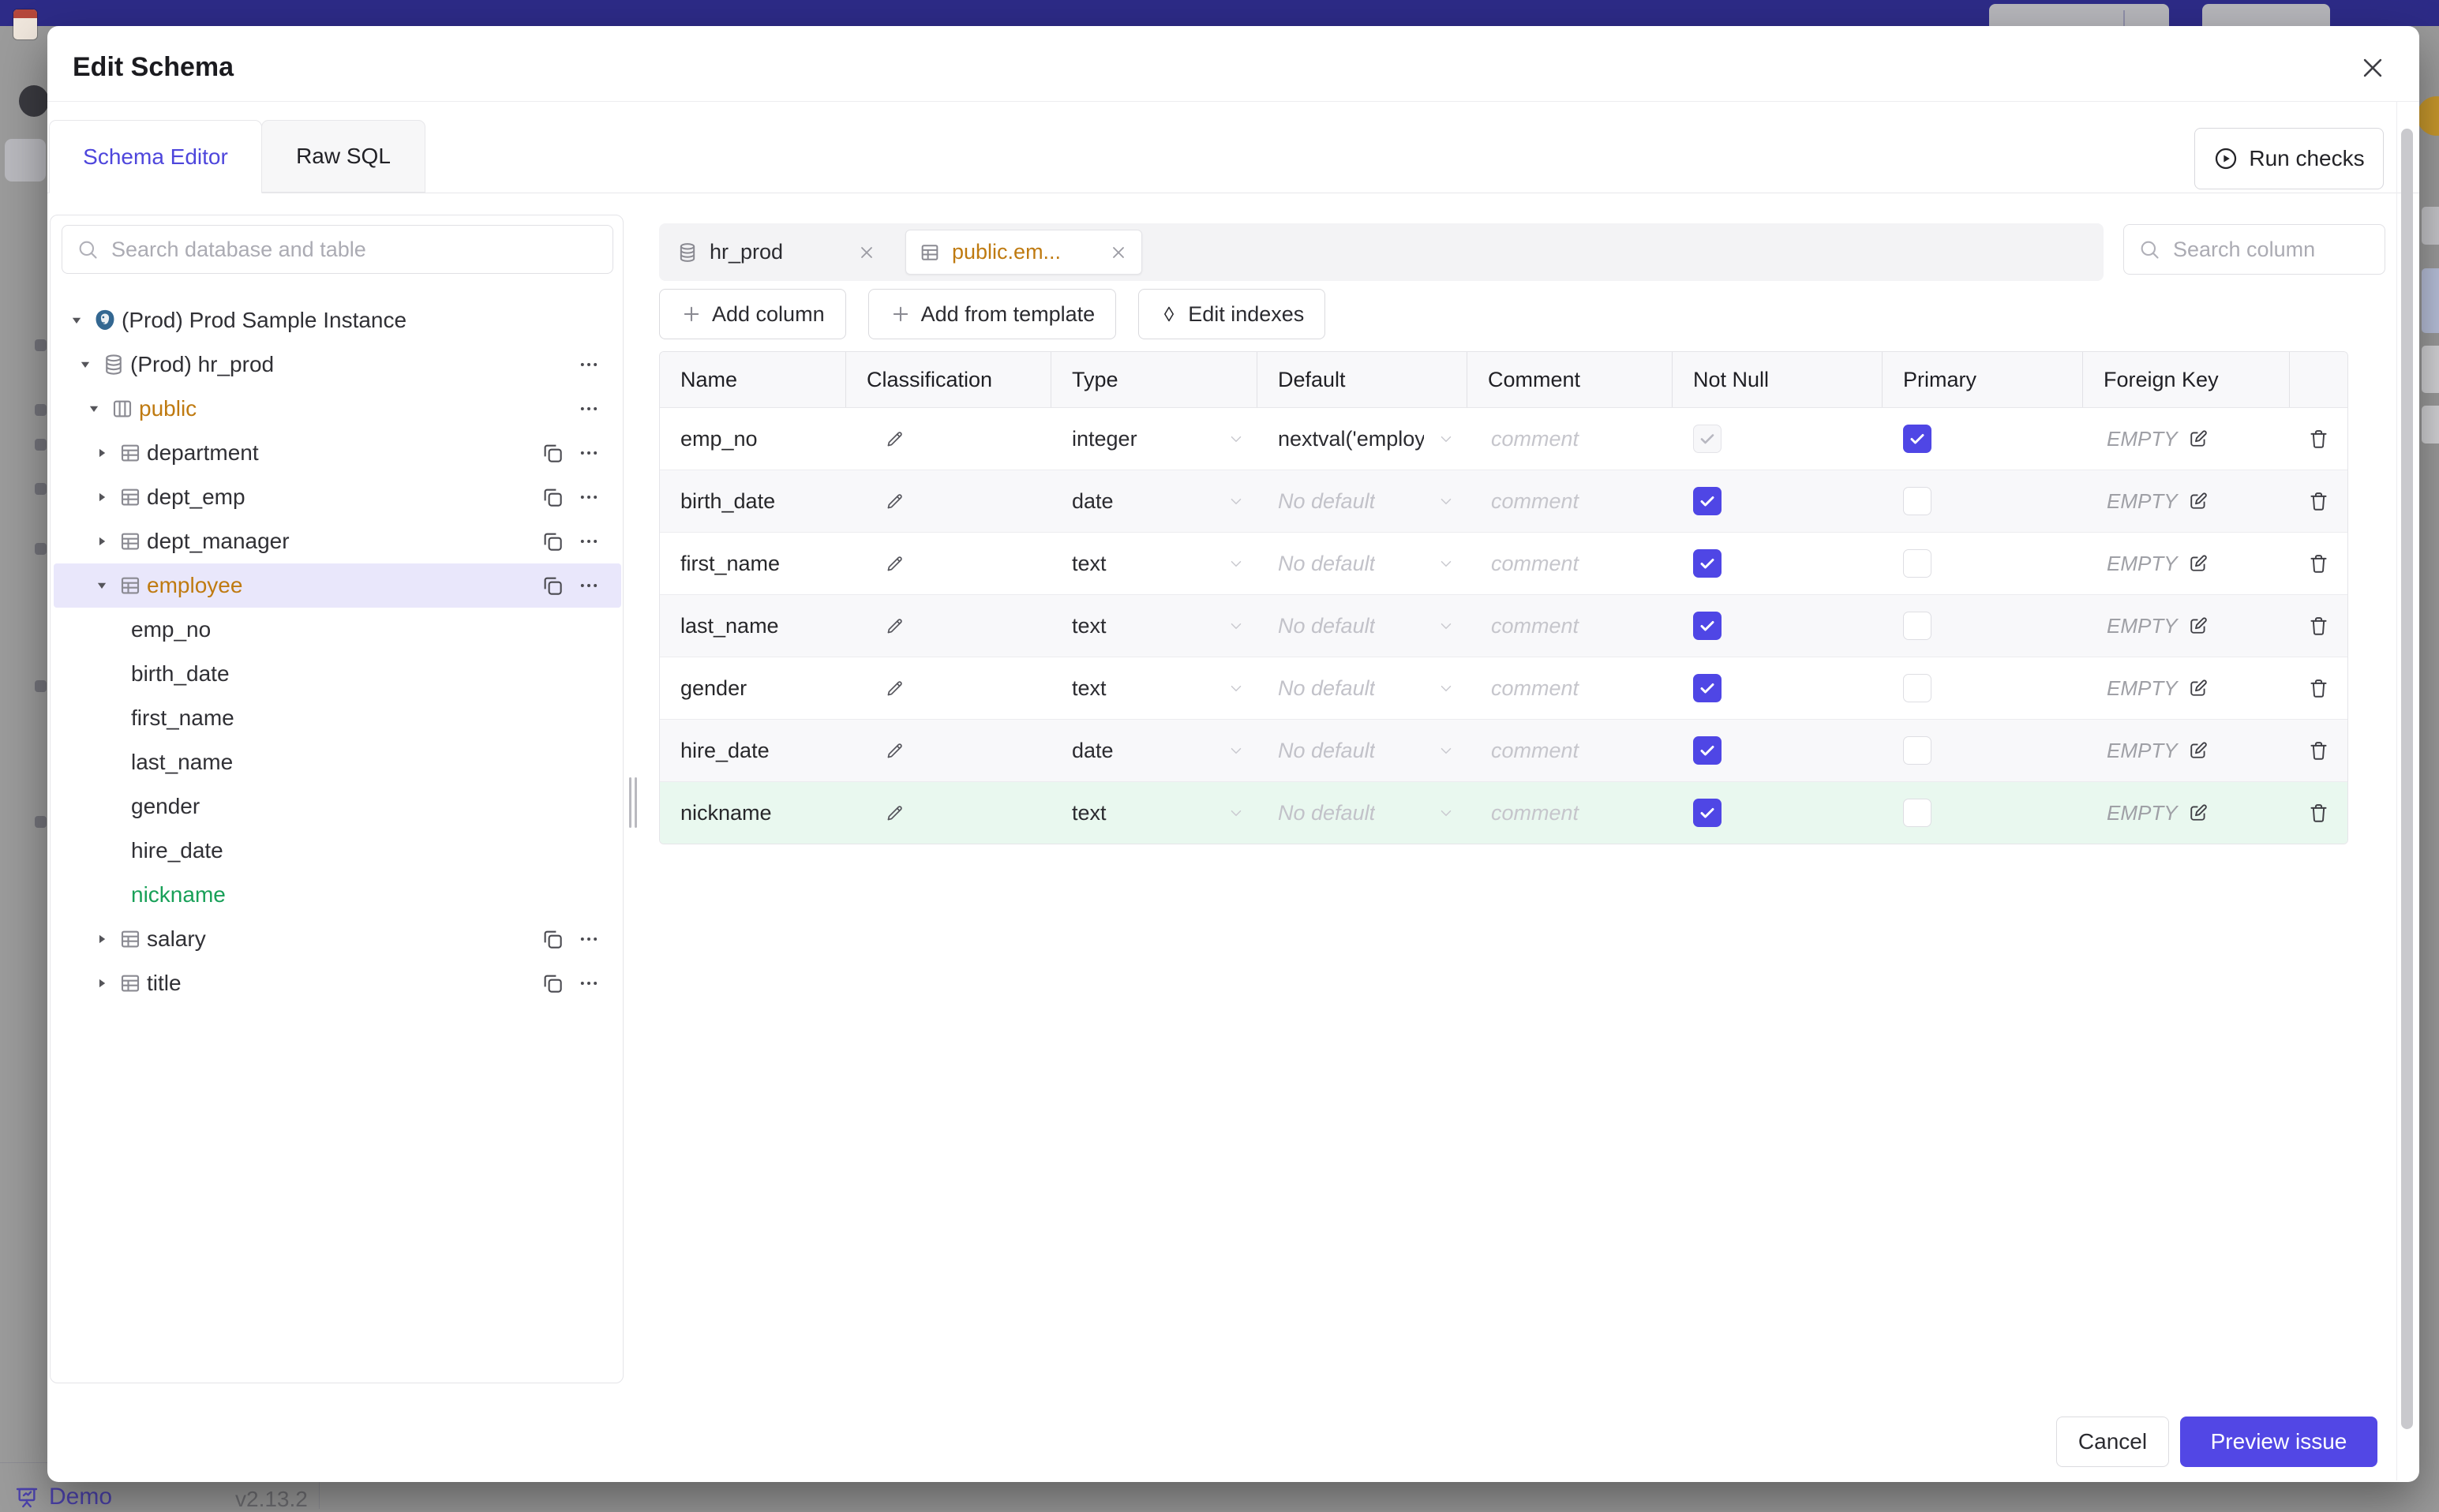 The image size is (2439, 1512). Describe the element at coordinates (633, 802) in the screenshot. I see `panel-resize-handle` at that location.